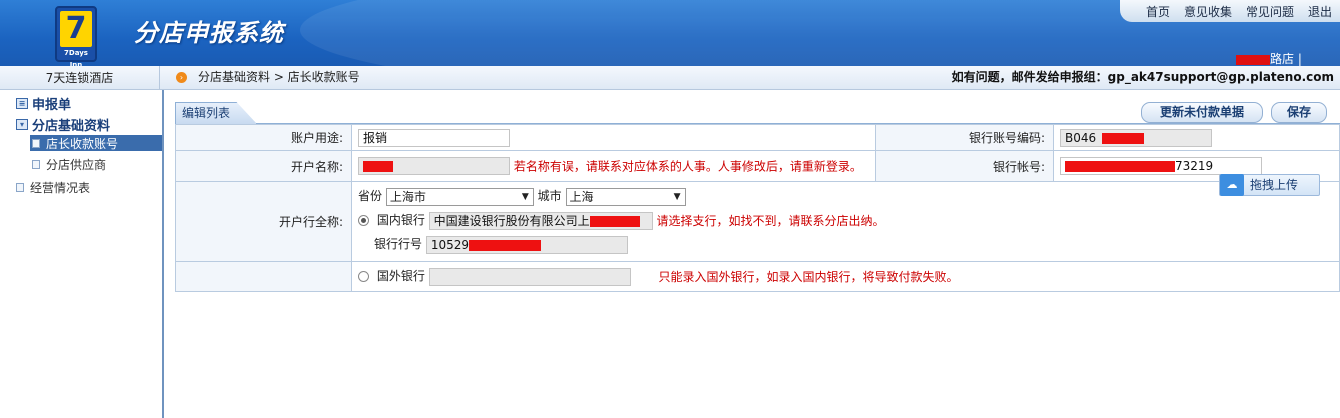 This screenshot has height=418, width=1340. Describe the element at coordinates (22, 103) in the screenshot. I see `document-icon: ≡` at that location.